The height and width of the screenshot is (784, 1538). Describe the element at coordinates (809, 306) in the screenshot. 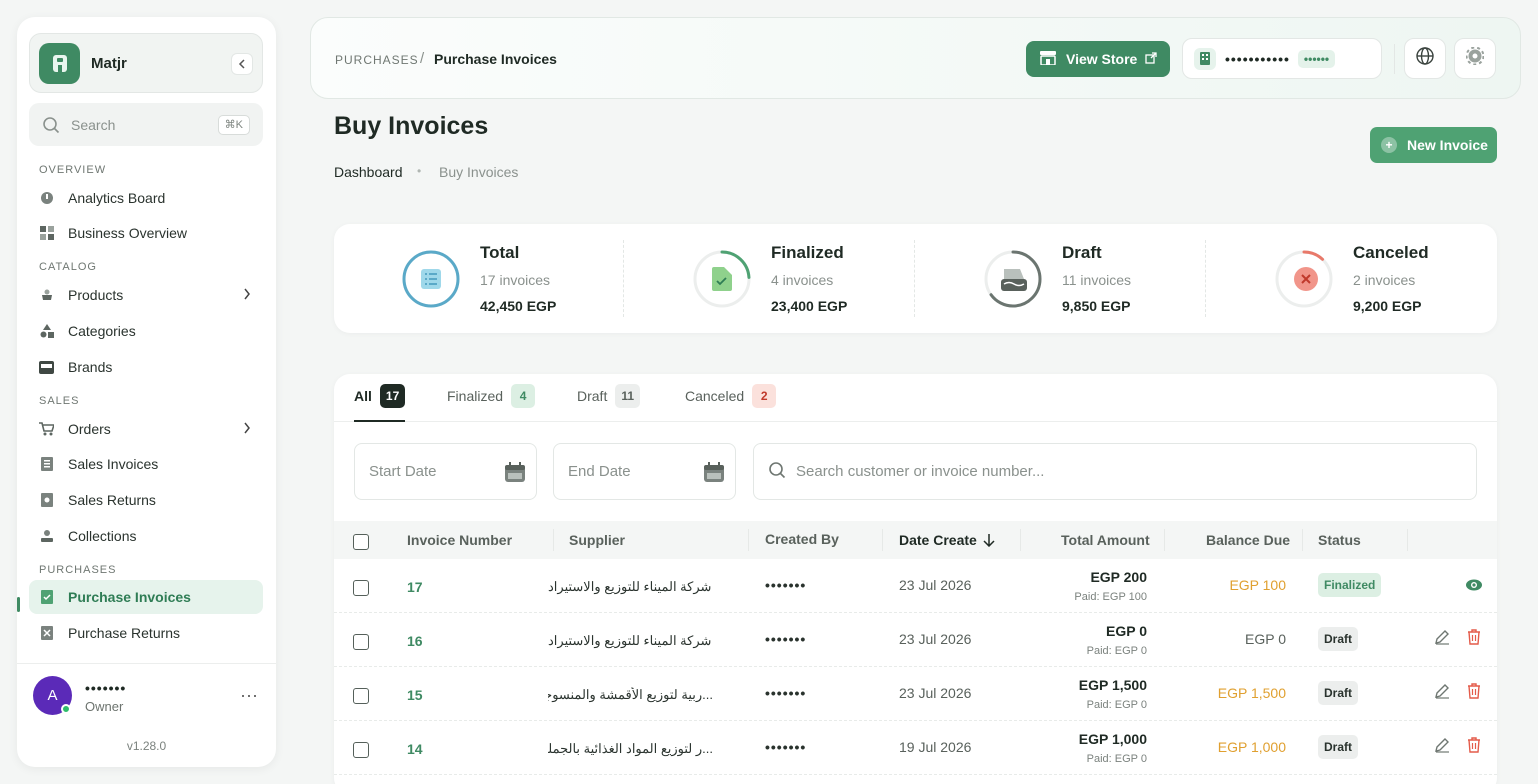

I see `stat-amount: 23,400 EGP` at that location.